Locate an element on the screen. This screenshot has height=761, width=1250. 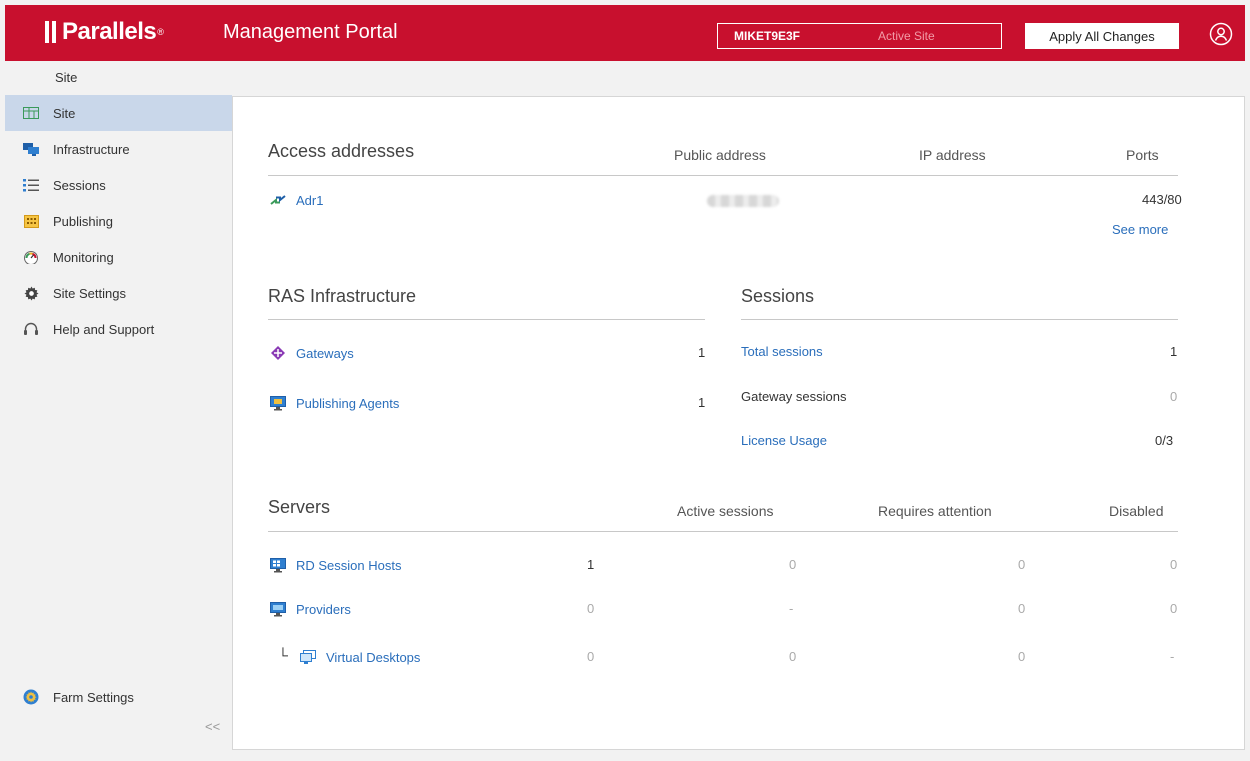
publishing-agent-monitor-icon is located at coordinates (278, 403).